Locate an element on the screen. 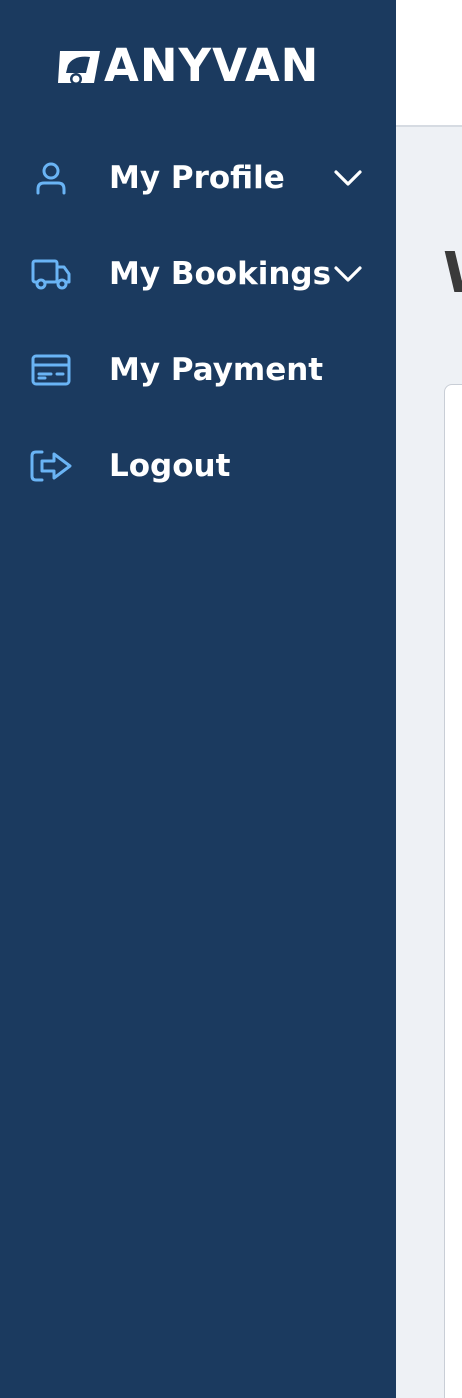 Image resolution: width=462 pixels, height=1398 pixels. credit-card-icon is located at coordinates (51, 370).